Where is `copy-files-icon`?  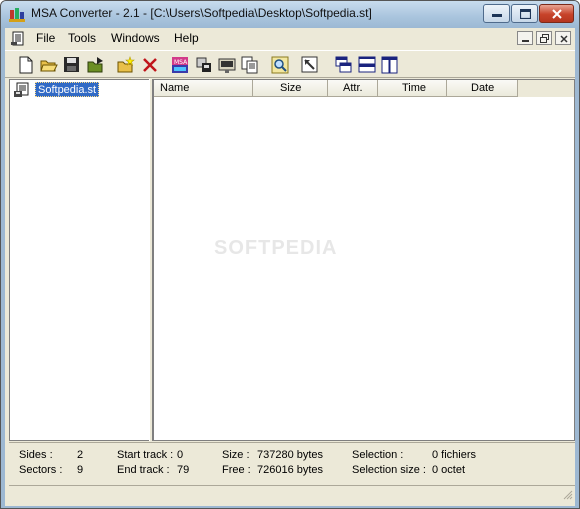 copy-files-icon is located at coordinates (249, 65).